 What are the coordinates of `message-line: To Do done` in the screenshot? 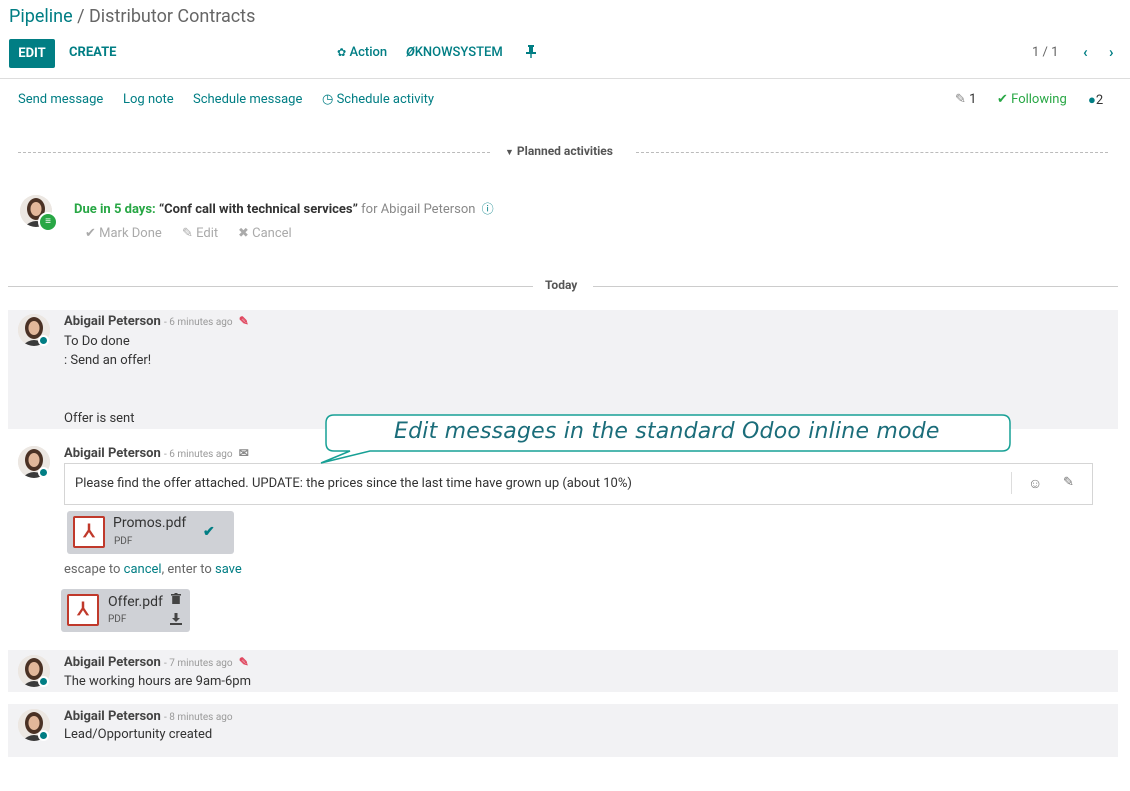 It's located at (97, 341).